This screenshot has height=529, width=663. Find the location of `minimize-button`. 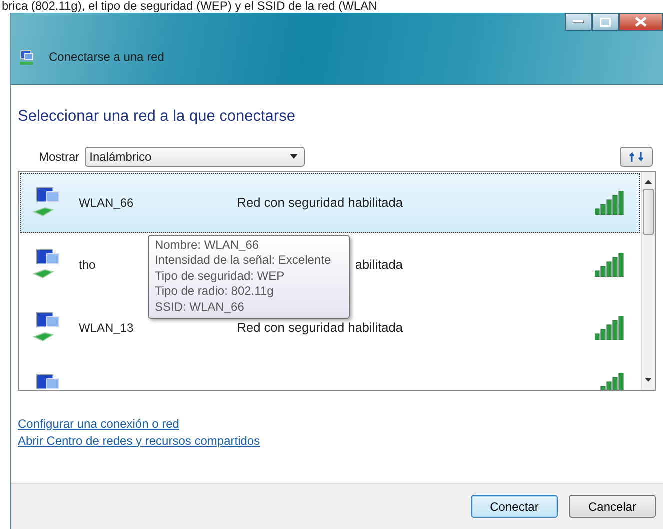

minimize-button is located at coordinates (578, 22).